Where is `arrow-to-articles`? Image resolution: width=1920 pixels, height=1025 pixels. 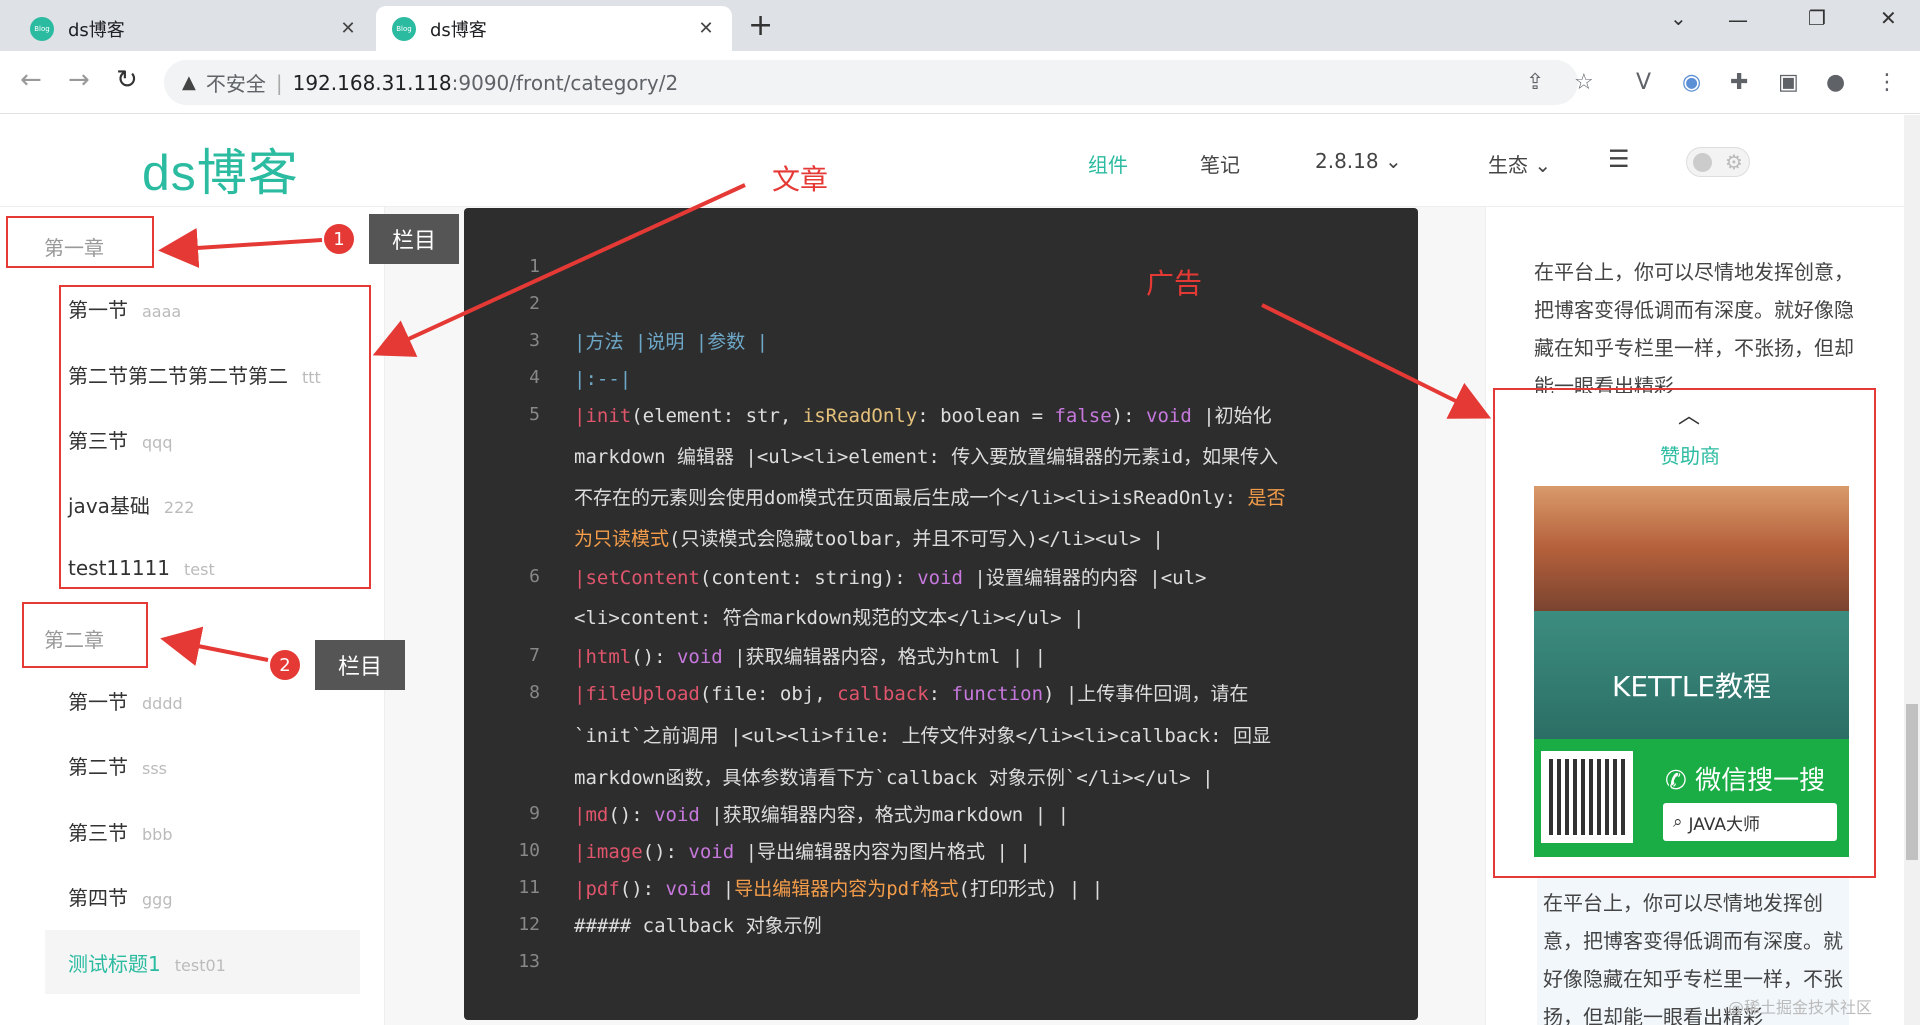 arrow-to-articles is located at coordinates (559, 270).